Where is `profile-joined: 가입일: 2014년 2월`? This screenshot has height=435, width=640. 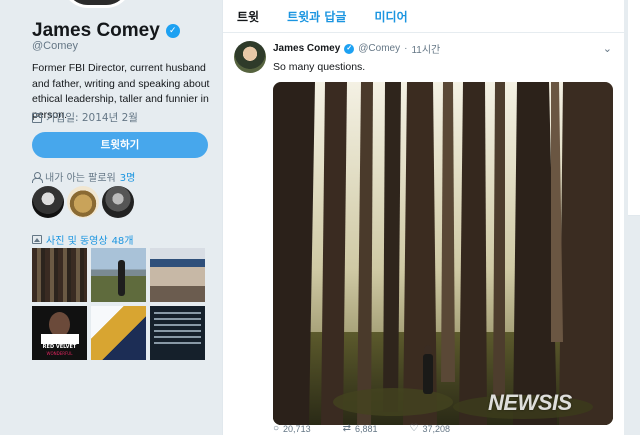
profile-joined: 가입일: 2014년 2월 is located at coordinates (85, 117).